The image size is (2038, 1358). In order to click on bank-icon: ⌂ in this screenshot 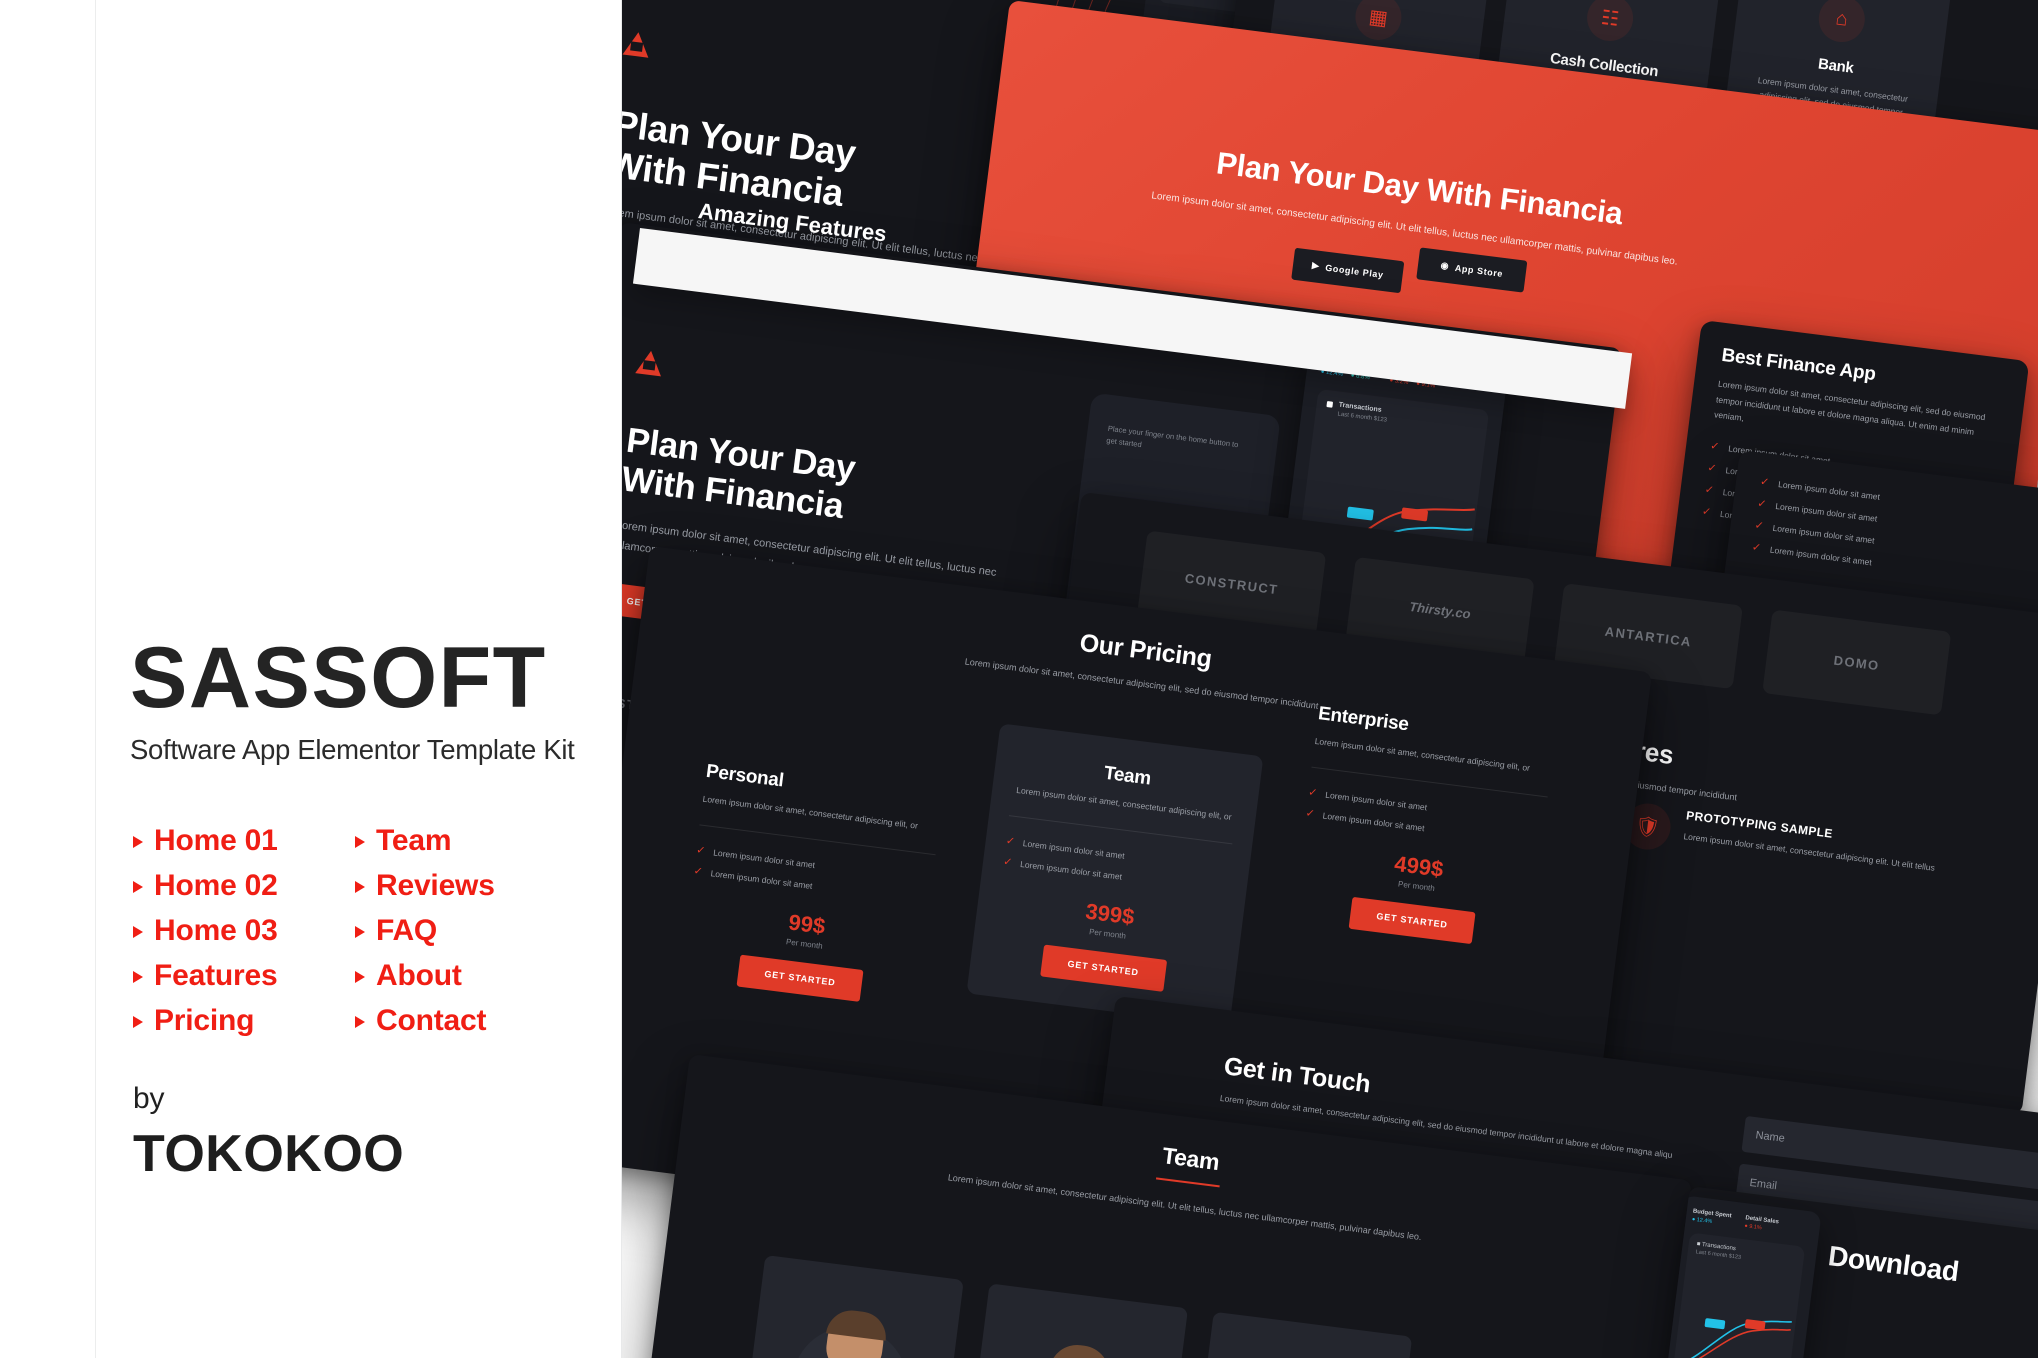, I will do `click(1842, 22)`.